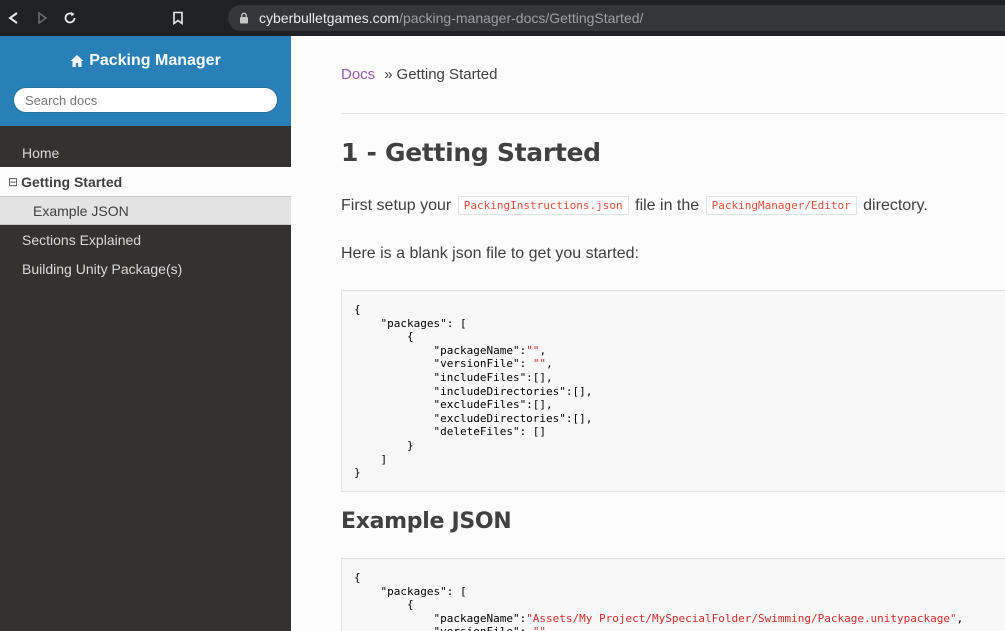 Image resolution: width=1005 pixels, height=631 pixels. What do you see at coordinates (244, 18) in the screenshot?
I see `lock-icon` at bounding box center [244, 18].